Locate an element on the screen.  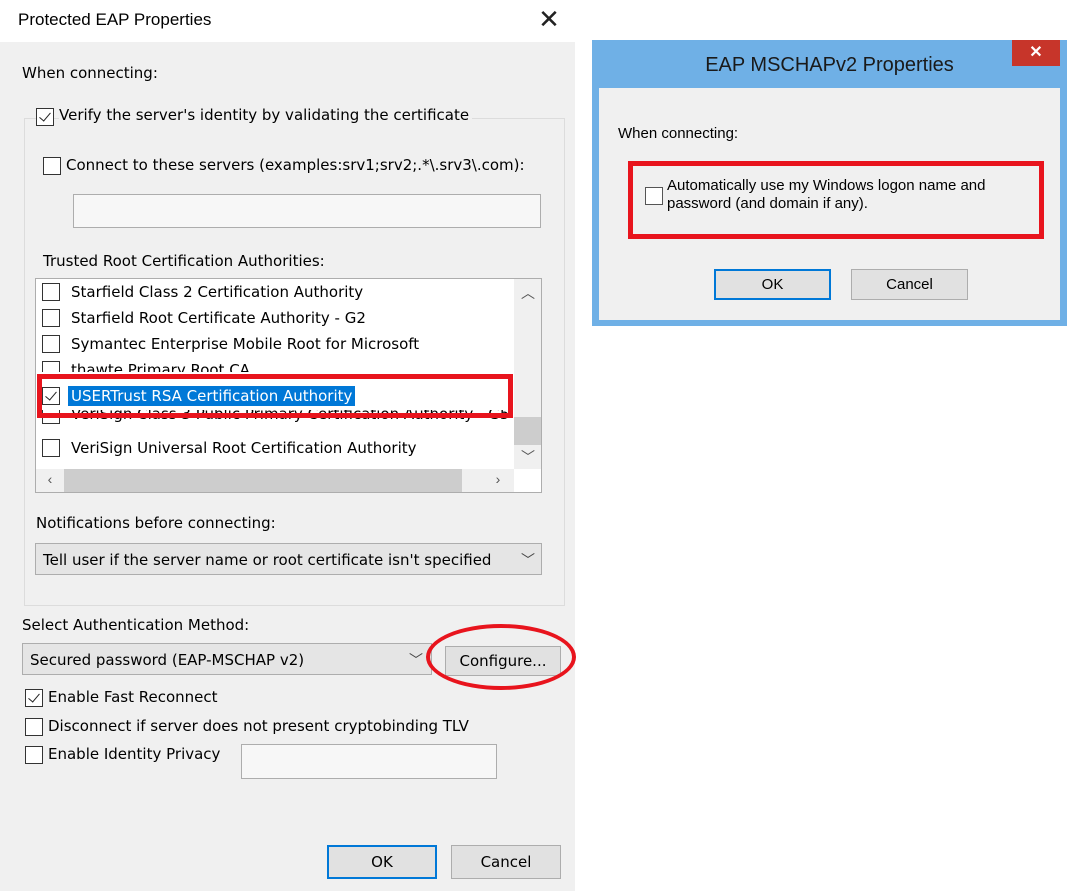
highlight-configure-button is located at coordinates (501, 657).